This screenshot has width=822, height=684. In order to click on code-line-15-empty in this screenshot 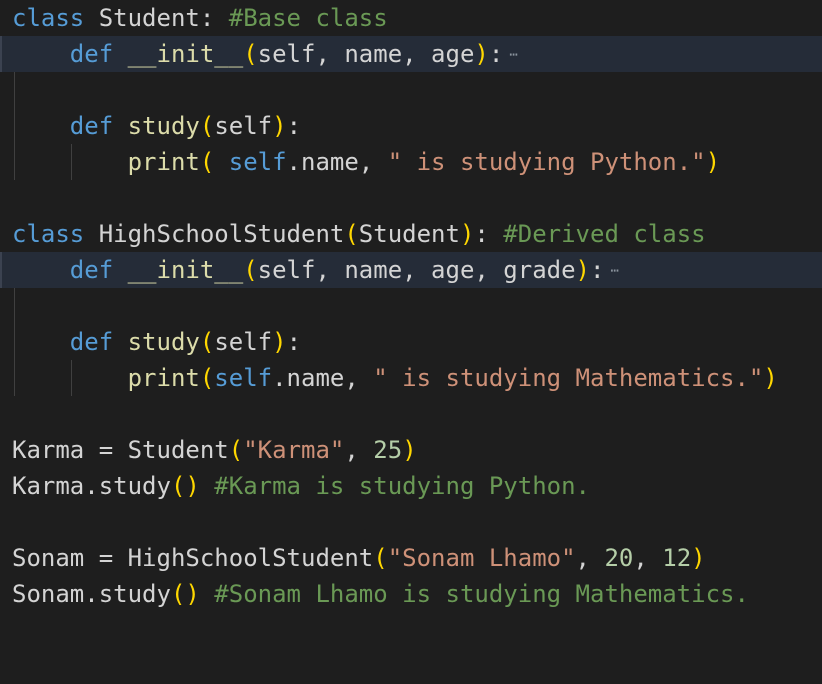, I will do `click(411, 522)`.